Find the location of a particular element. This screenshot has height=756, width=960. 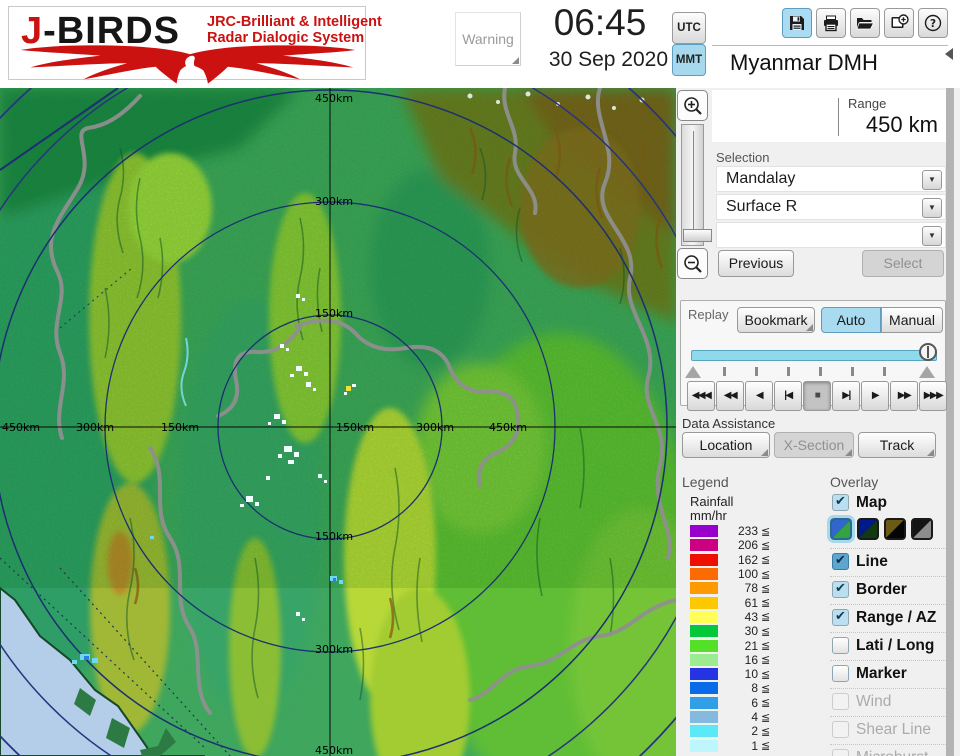

overlay-item-shear-line: ✔ Shear Line is located at coordinates (888, 729).